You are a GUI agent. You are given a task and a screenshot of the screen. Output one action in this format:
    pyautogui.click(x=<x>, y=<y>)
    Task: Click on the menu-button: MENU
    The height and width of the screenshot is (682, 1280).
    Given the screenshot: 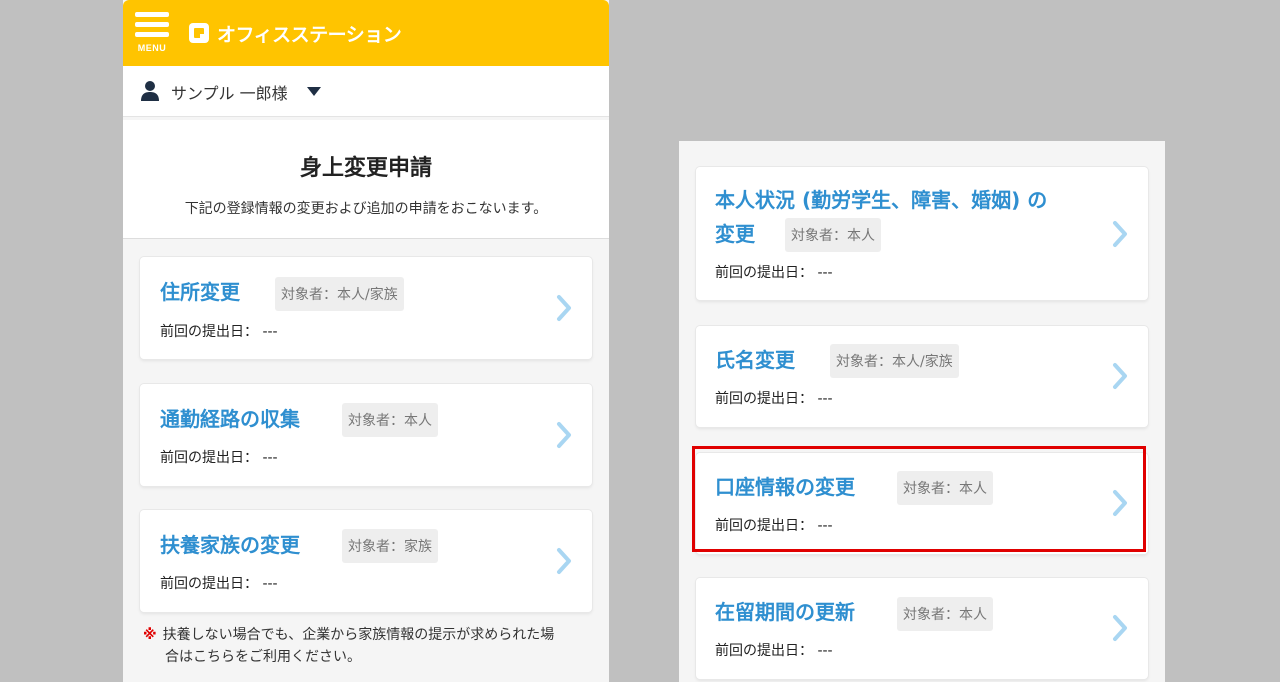 What is the action you would take?
    pyautogui.click(x=152, y=33)
    